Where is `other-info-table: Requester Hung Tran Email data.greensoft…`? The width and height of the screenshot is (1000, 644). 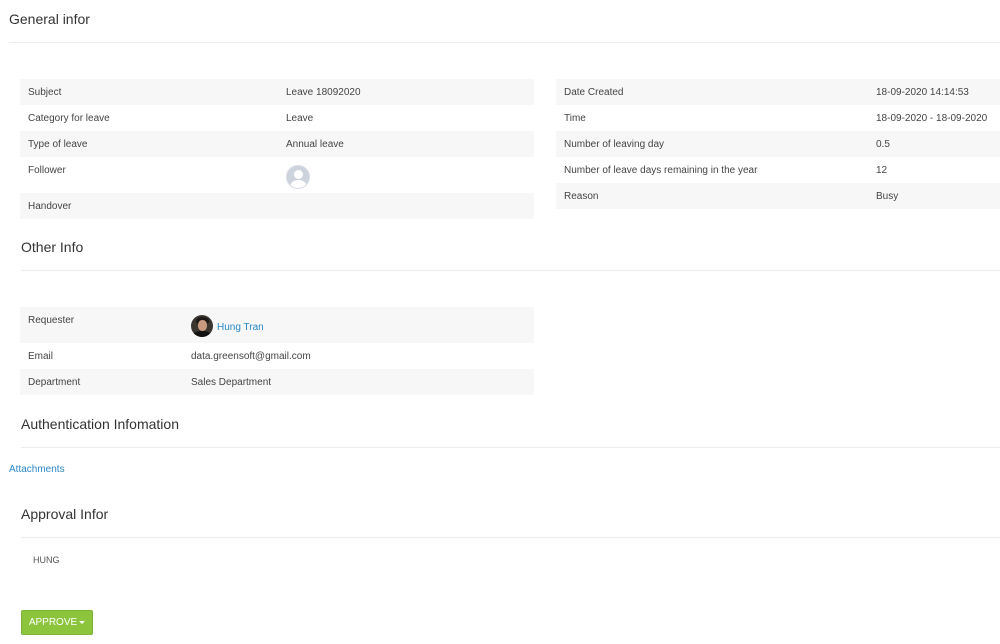 other-info-table: Requester Hung Tran Email data.greensoft… is located at coordinates (277, 351).